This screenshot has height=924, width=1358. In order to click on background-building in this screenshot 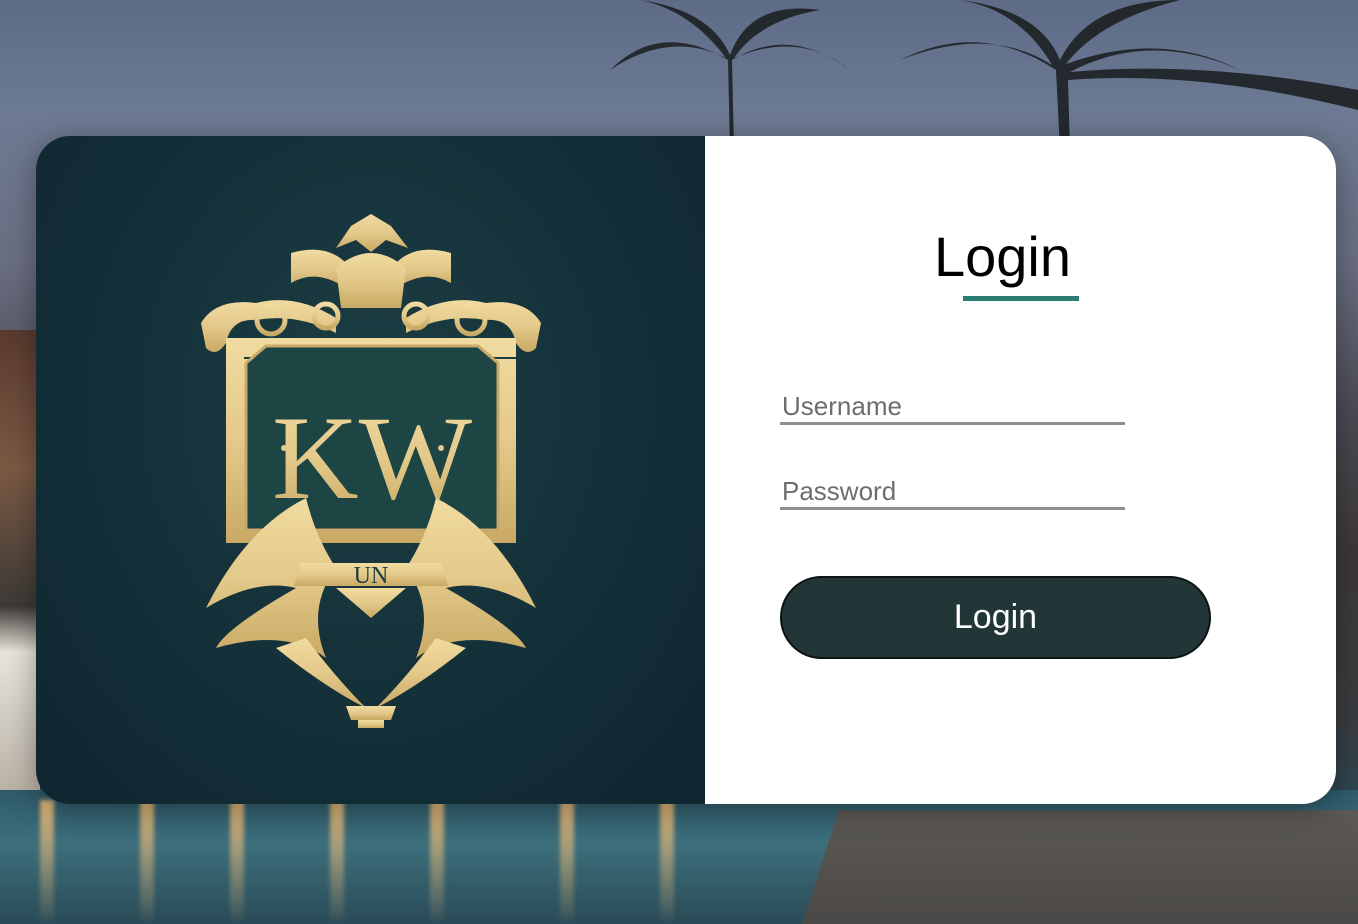, I will do `click(20, 560)`.